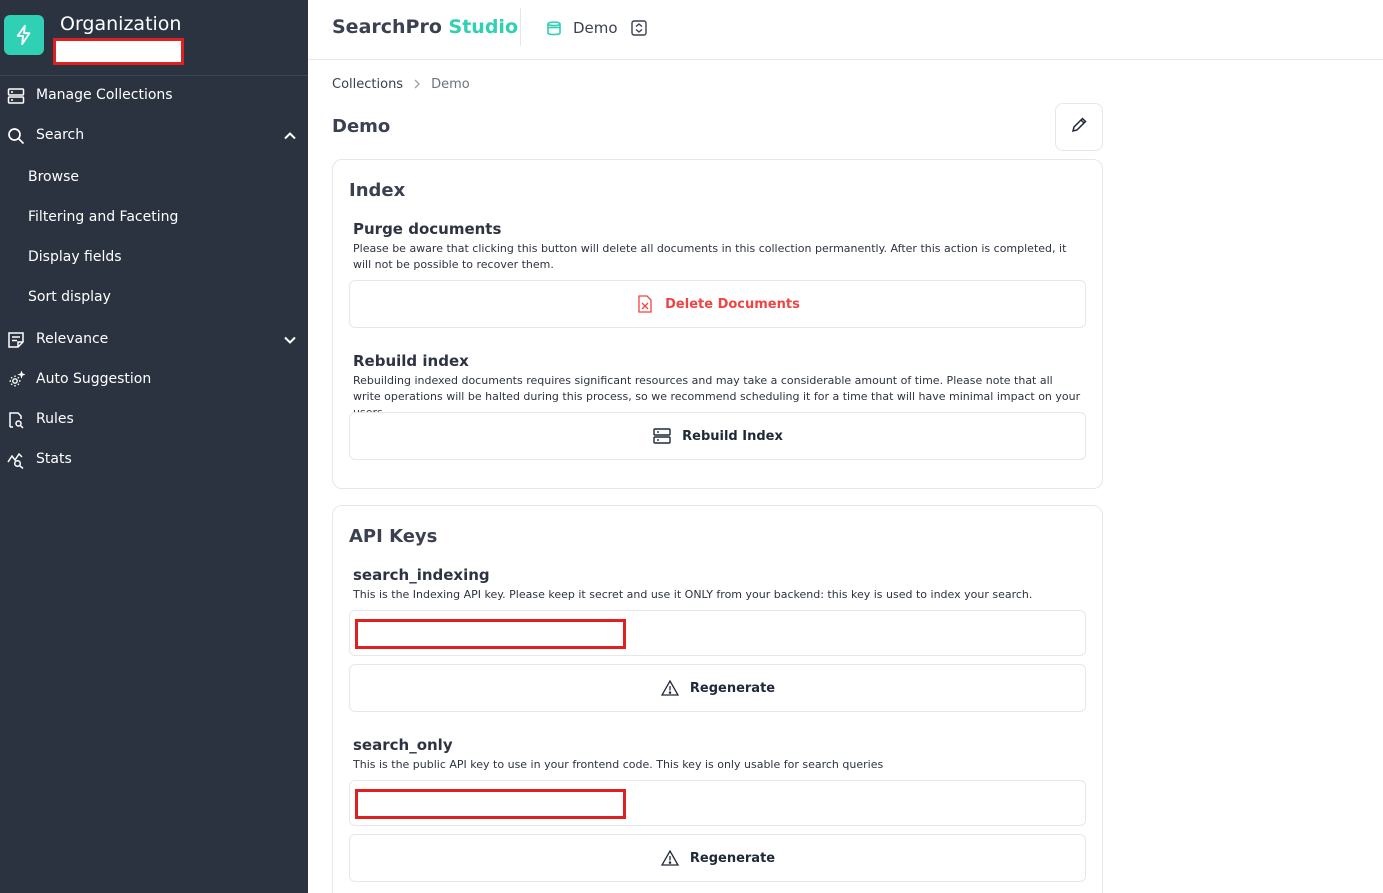  I want to click on auto-suggestion-icon, so click(16, 380).